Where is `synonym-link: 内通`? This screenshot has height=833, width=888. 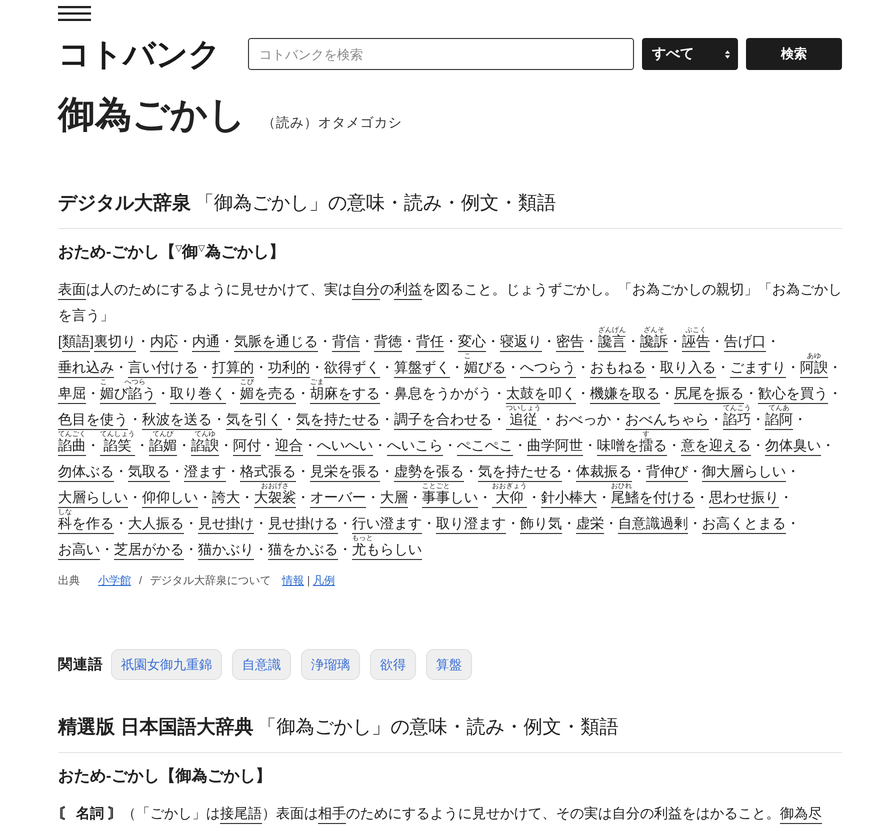 synonym-link: 内通 is located at coordinates (206, 343).